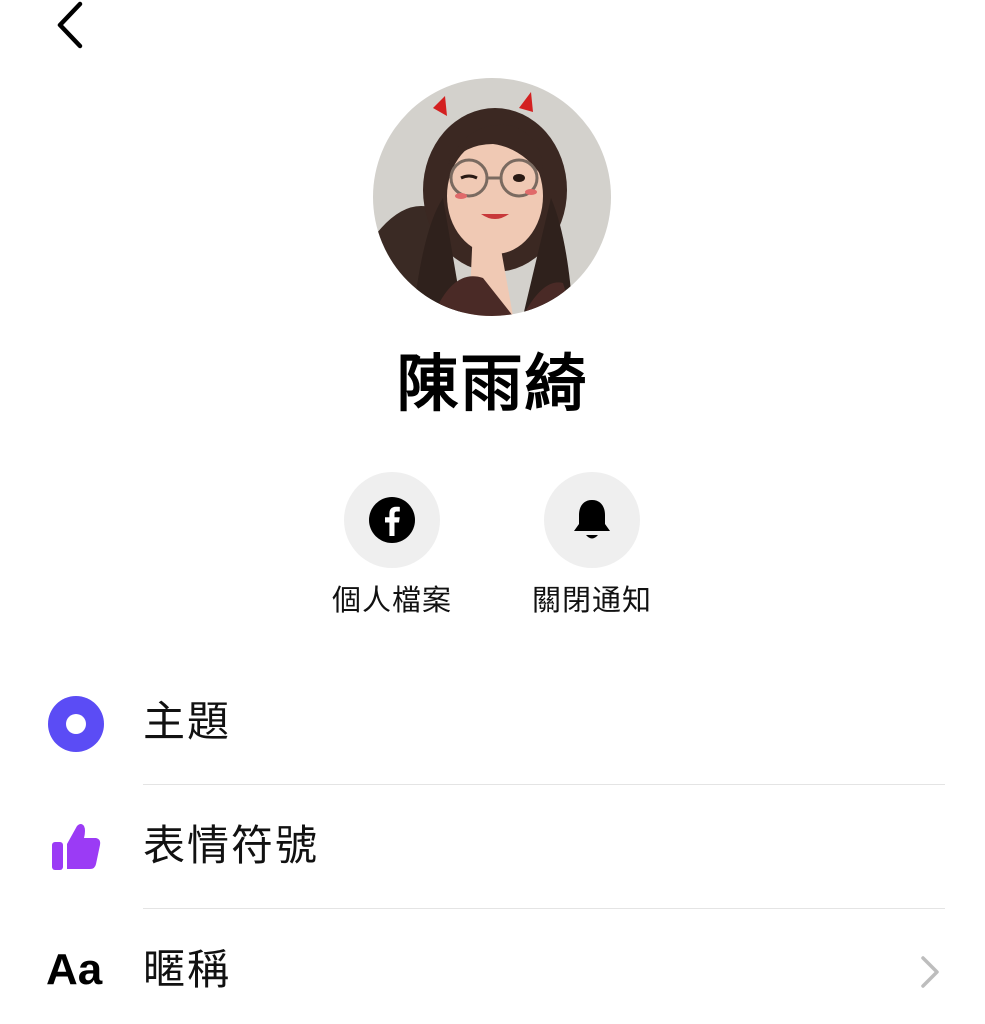 Image resolution: width=985 pixels, height=1024 pixels. Describe the element at coordinates (76, 724) in the screenshot. I see `theme-circle-icon` at that location.